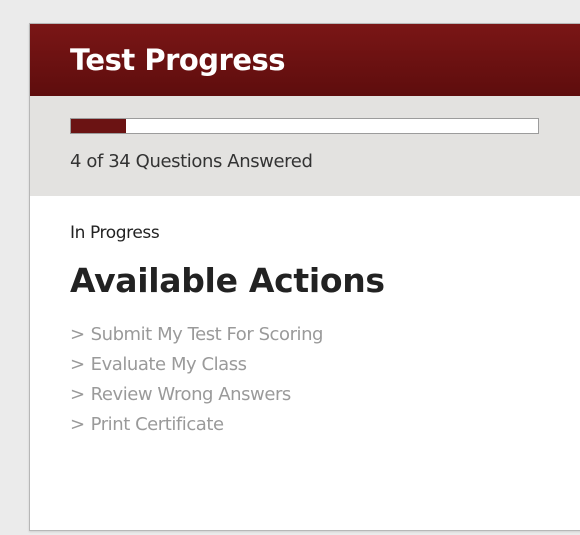 The image size is (580, 535). Describe the element at coordinates (98, 126) in the screenshot. I see `progress-bar-fill` at that location.